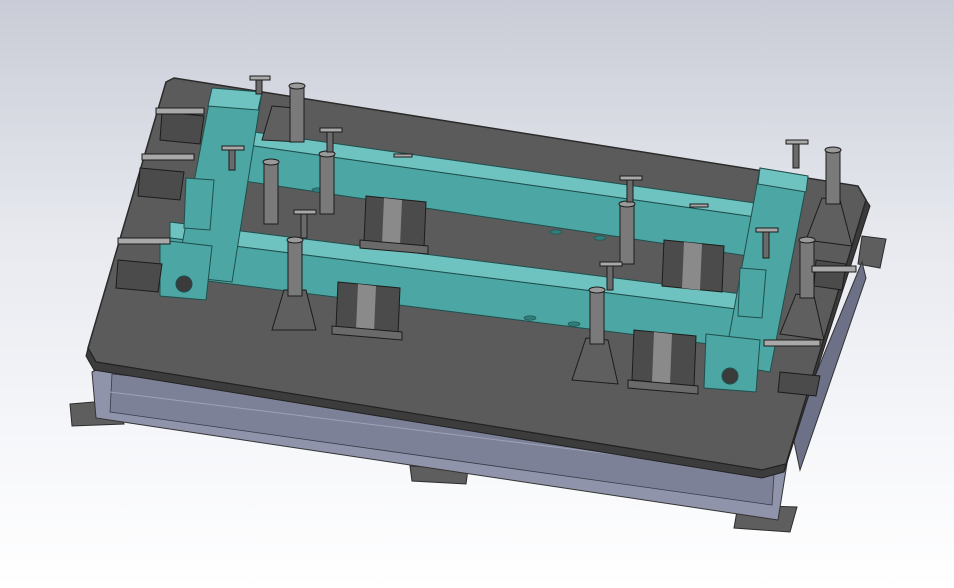 The image size is (954, 588). Describe the element at coordinates (752, 293) in the screenshot. I see `right-upright-box` at that location.